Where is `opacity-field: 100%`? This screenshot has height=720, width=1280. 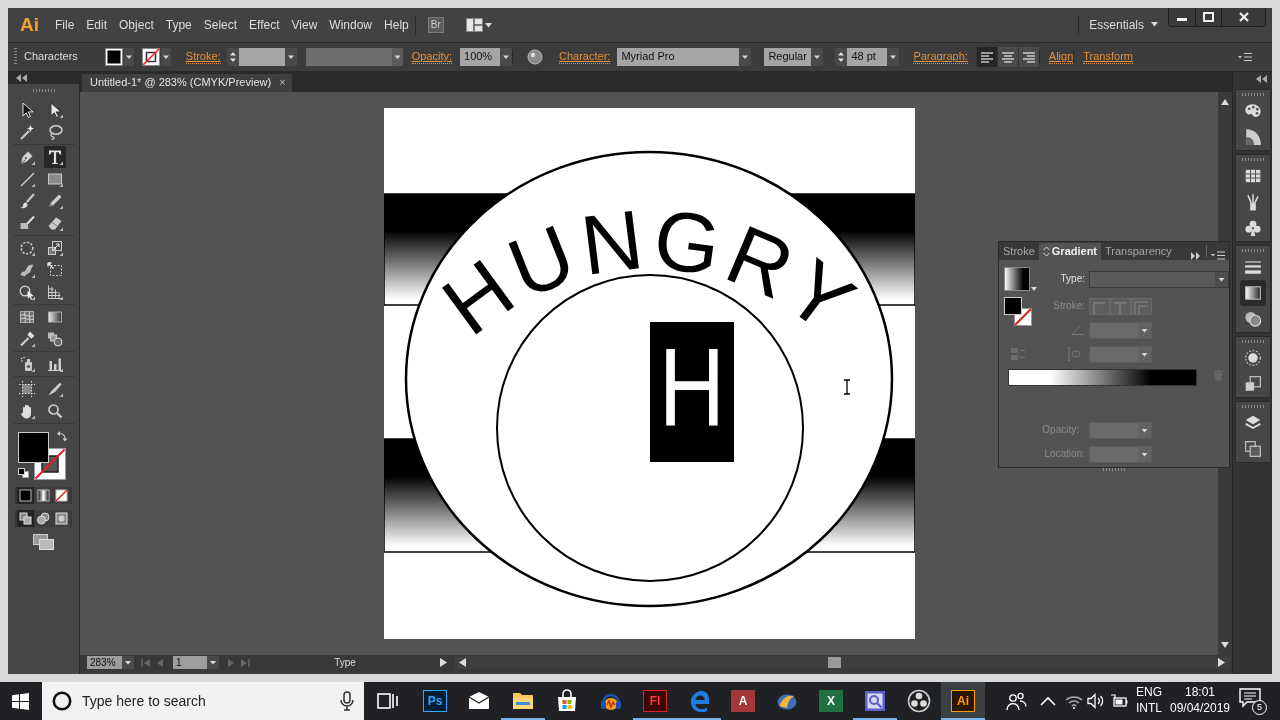
opacity-field: 100% is located at coordinates (480, 57).